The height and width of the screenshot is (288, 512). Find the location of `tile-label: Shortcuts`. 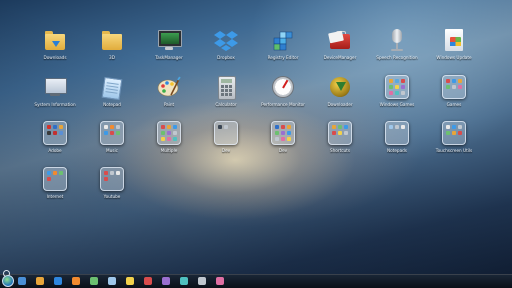

tile-label: Shortcuts is located at coordinates (340, 150).